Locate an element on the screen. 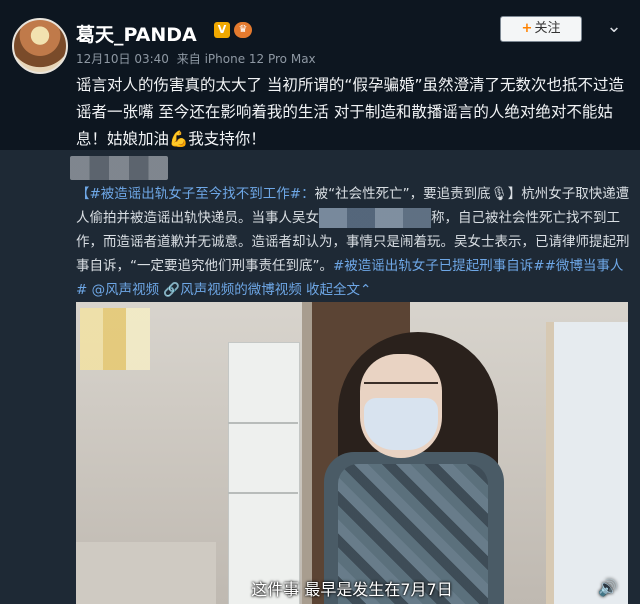  blurred-tag is located at coordinates (119, 168).